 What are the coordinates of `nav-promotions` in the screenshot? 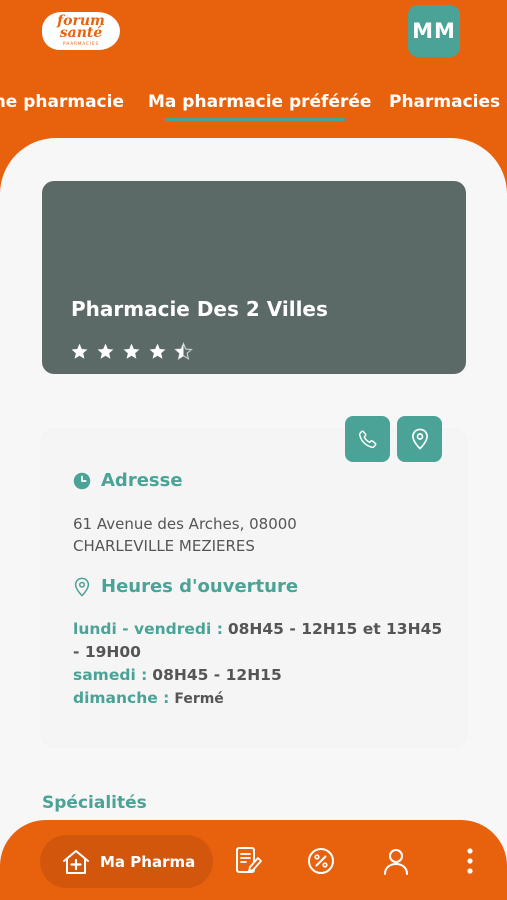 It's located at (321, 861).